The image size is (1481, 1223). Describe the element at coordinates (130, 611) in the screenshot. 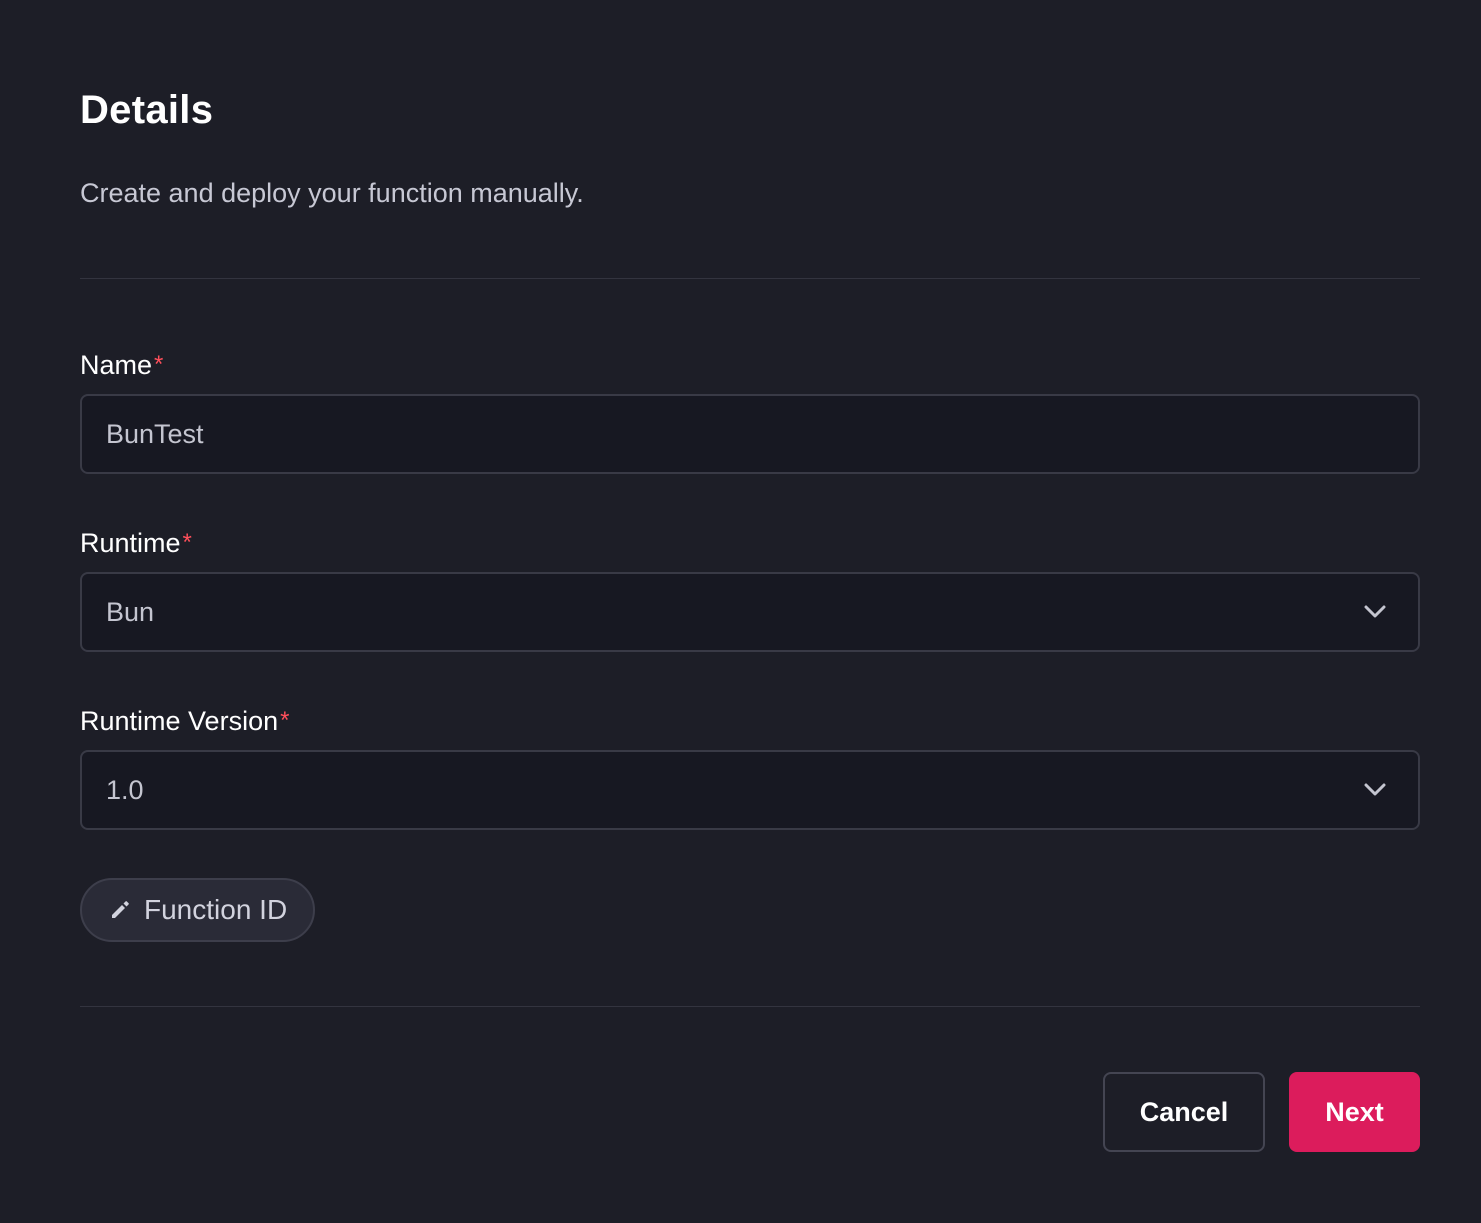

I see `runtime-select-value: Bun` at that location.